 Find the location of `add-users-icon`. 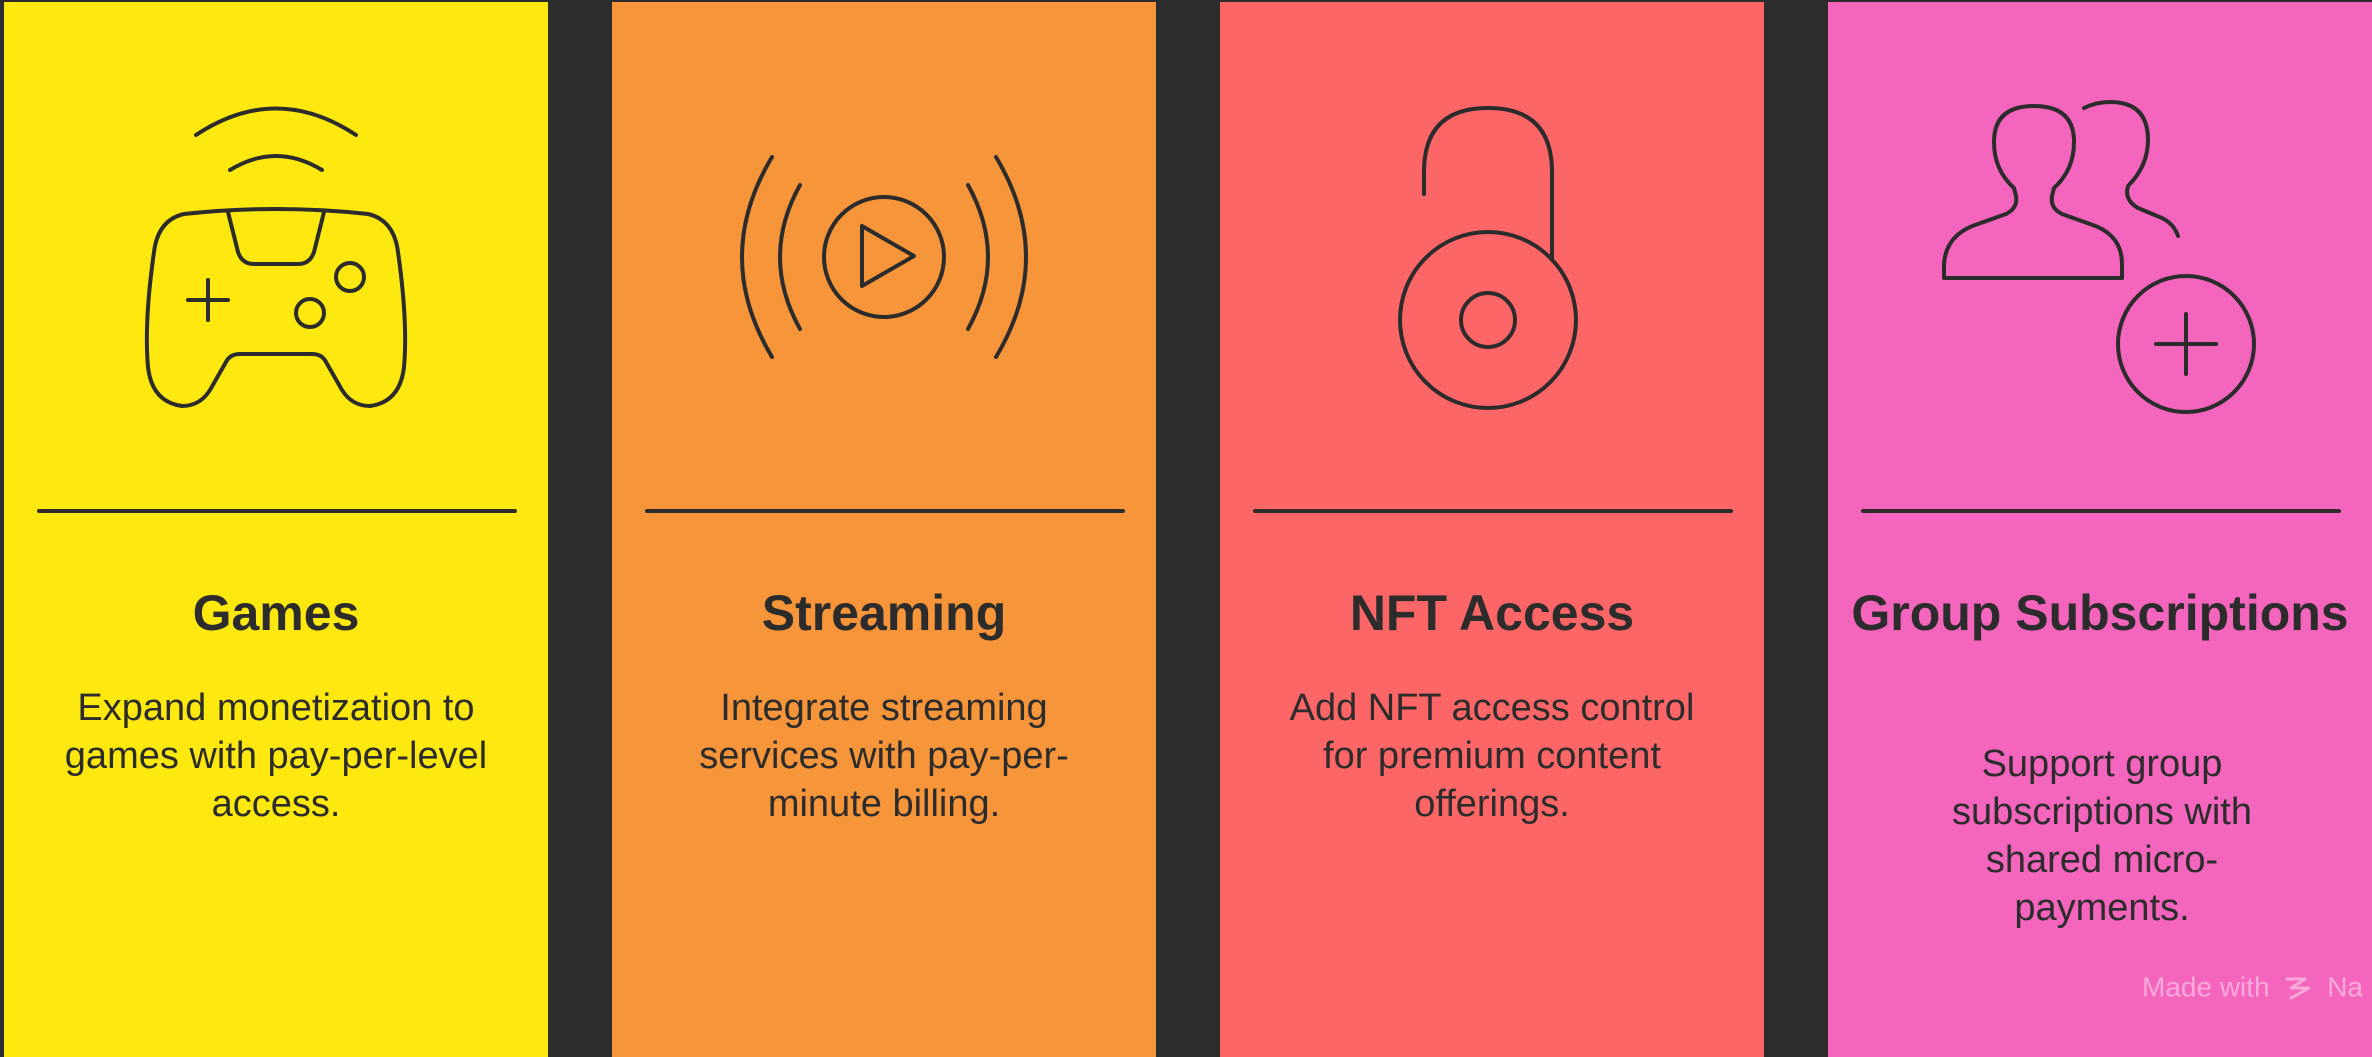

add-users-icon is located at coordinates (2100, 237).